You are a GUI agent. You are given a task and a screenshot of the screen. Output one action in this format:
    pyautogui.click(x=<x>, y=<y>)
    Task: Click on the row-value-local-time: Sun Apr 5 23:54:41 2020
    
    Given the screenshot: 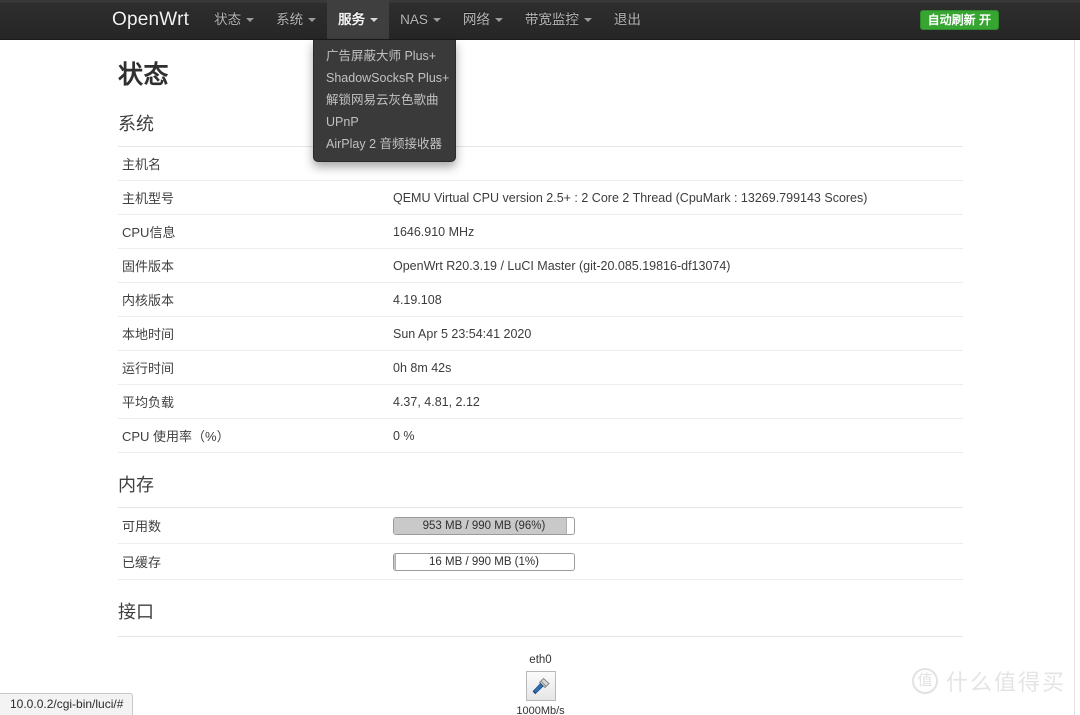 What is the action you would take?
    pyautogui.click(x=462, y=333)
    